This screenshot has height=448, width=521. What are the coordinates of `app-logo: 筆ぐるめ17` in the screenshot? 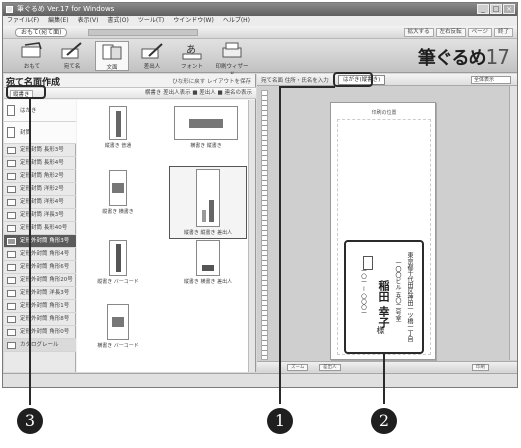 It's located at (463, 57).